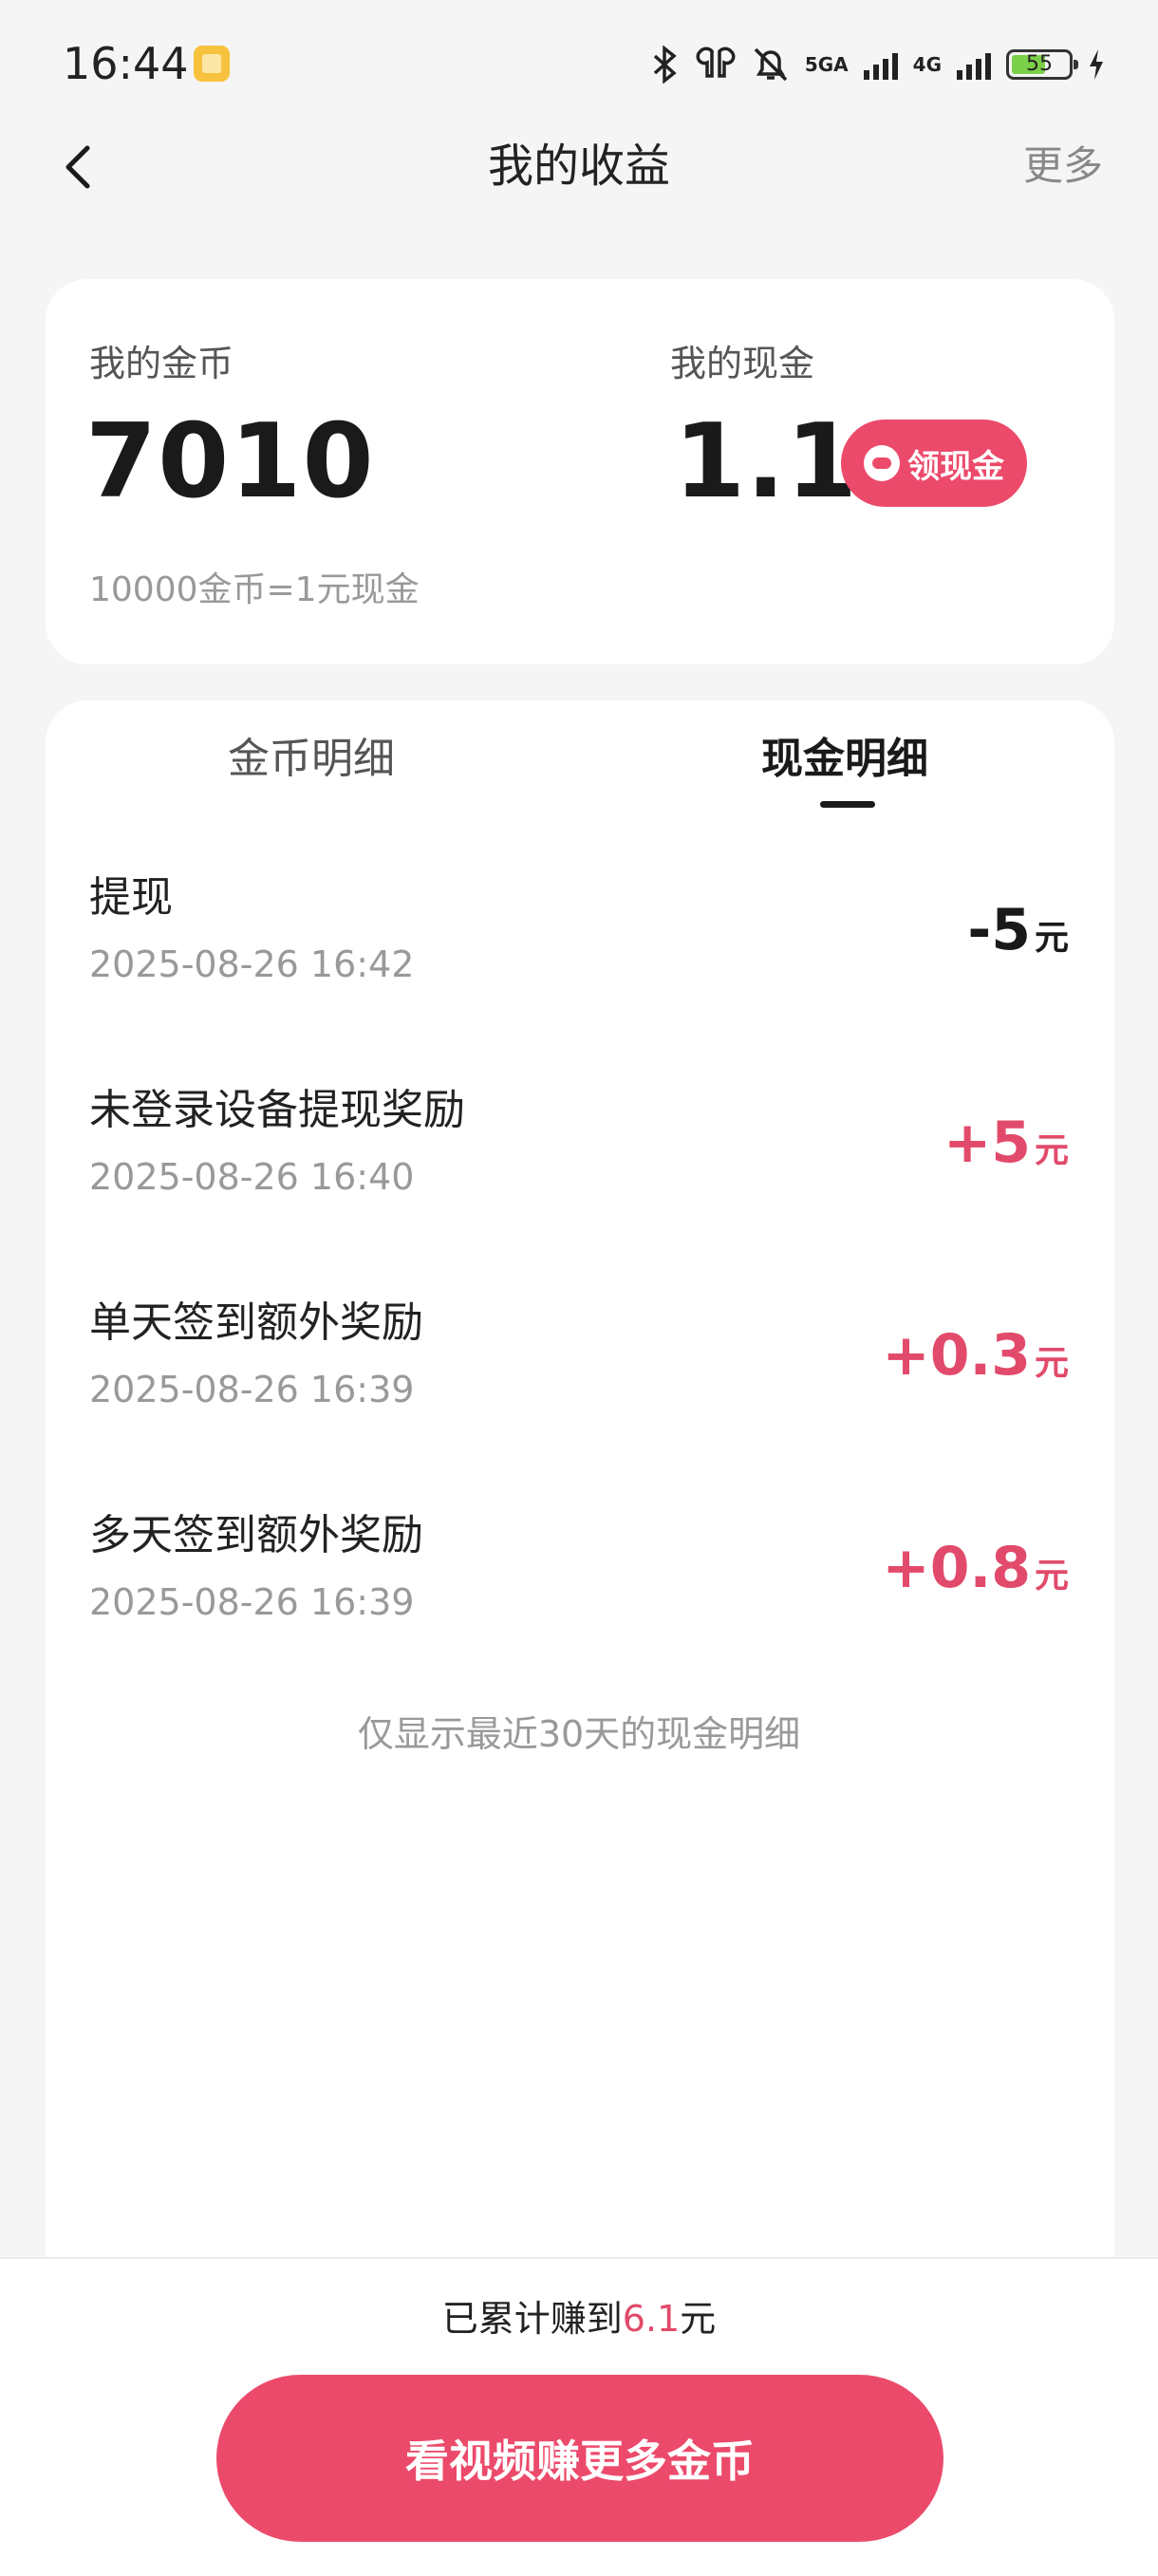 The height and width of the screenshot is (2576, 1158). I want to click on transaction-amount: +5 元, so click(1006, 1147).